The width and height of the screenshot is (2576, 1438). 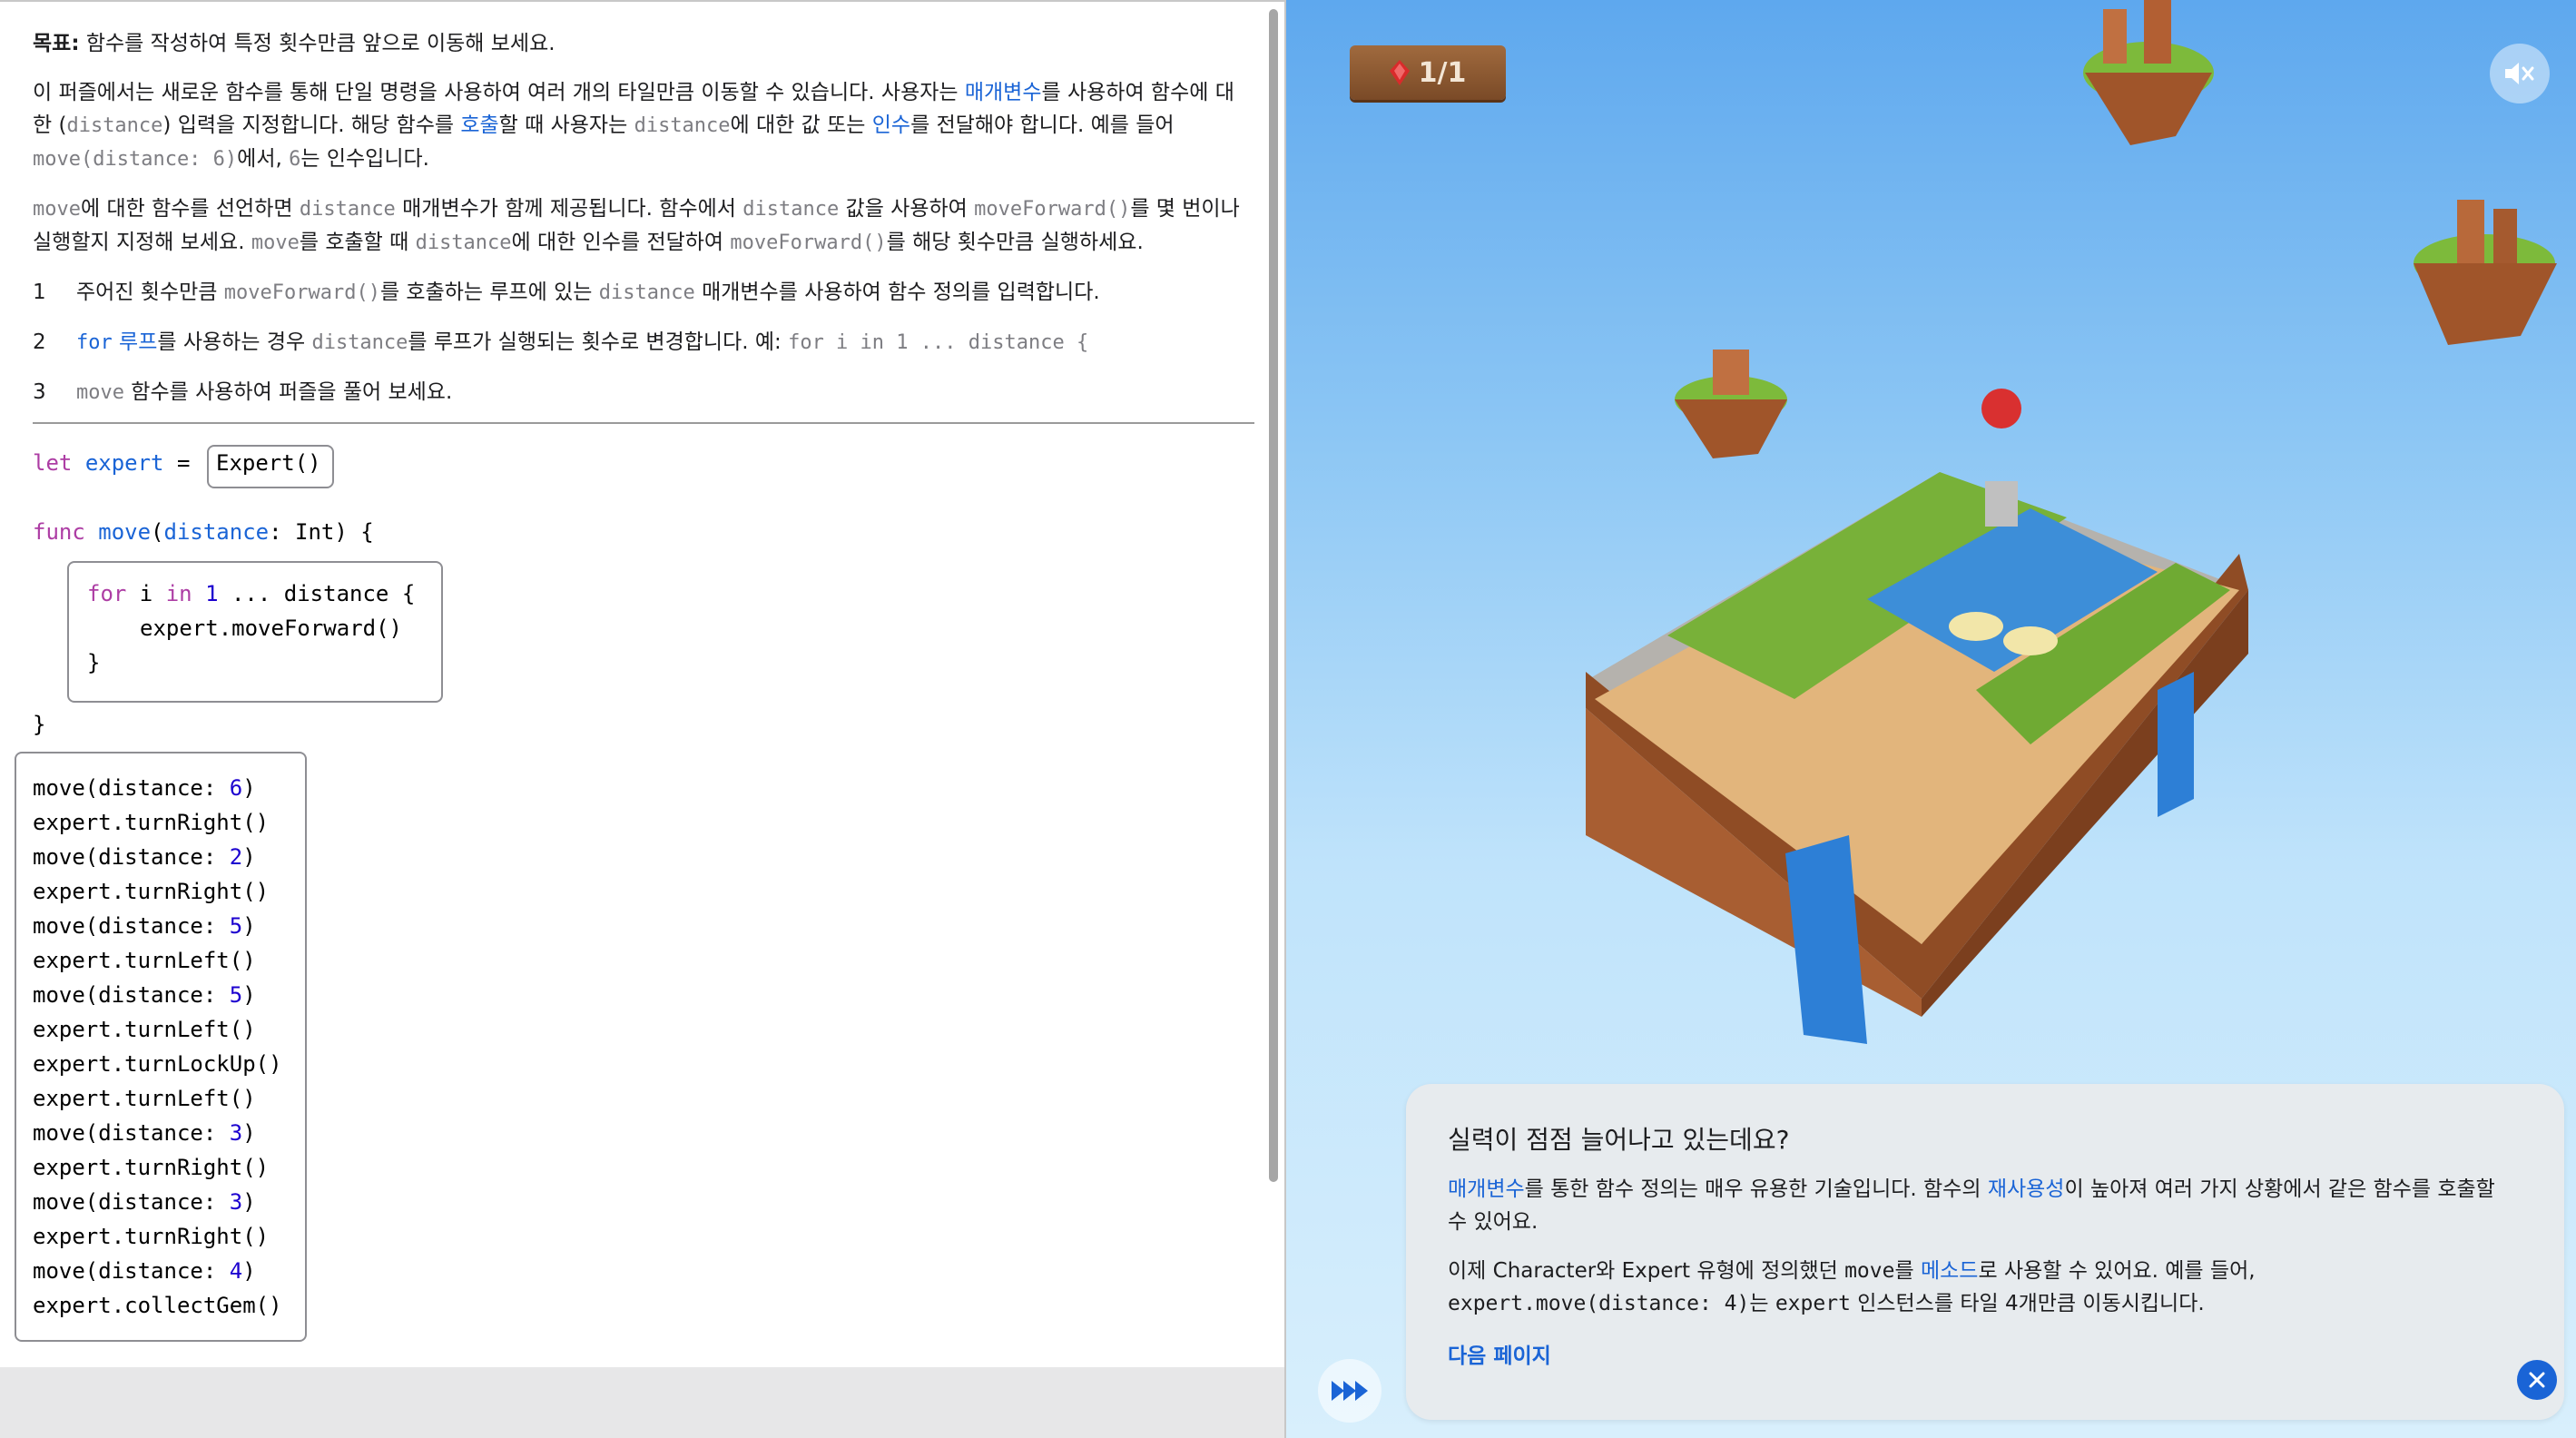 What do you see at coordinates (94, 342) in the screenshot?
I see `inline-code: for` at bounding box center [94, 342].